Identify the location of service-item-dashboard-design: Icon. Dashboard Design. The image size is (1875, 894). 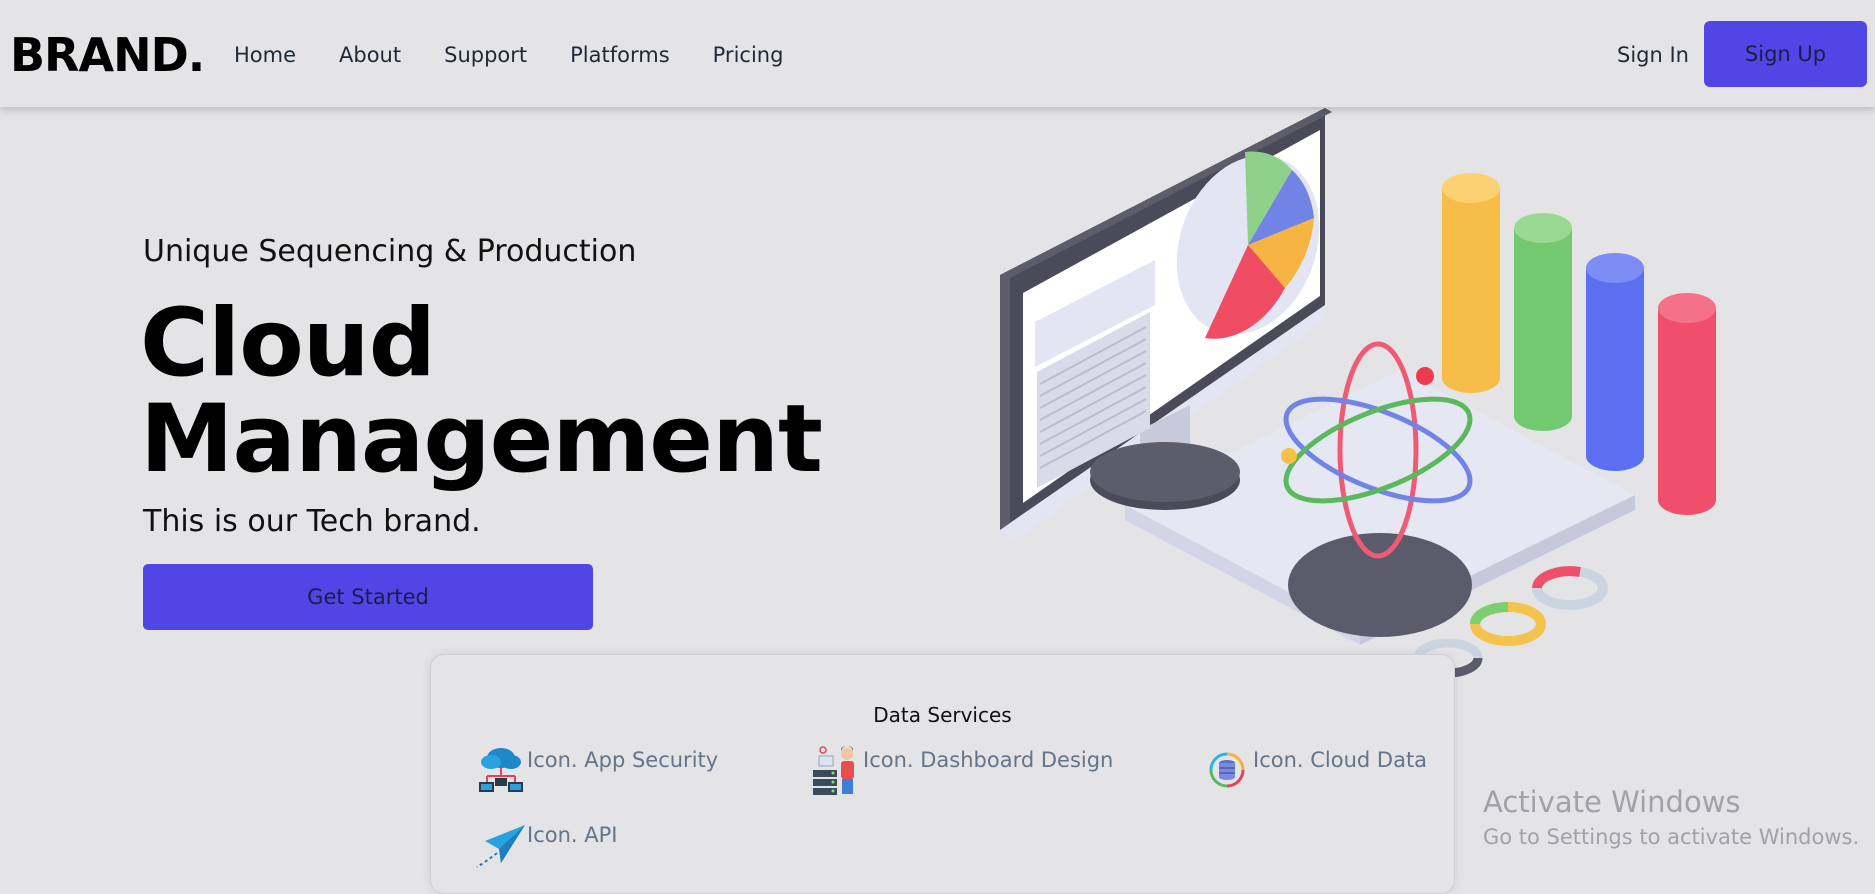
(962, 770).